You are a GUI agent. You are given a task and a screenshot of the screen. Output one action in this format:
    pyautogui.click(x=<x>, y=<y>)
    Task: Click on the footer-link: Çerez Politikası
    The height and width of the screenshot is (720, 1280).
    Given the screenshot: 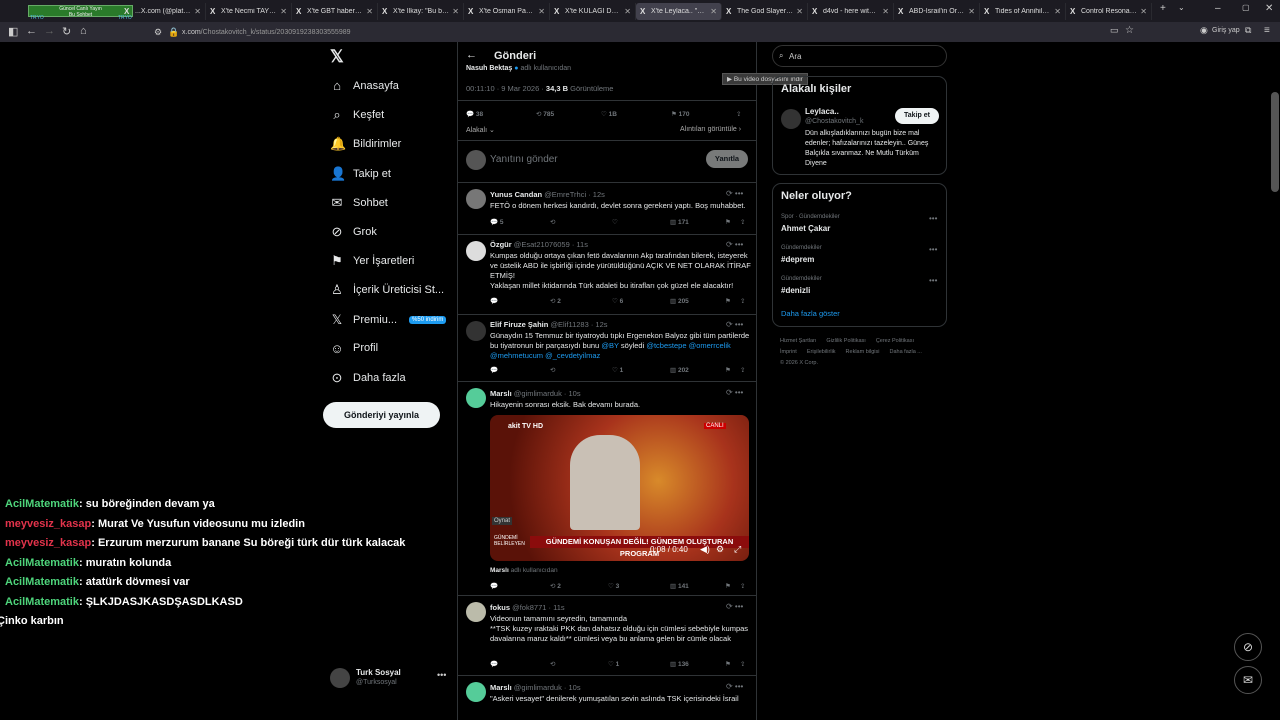 What is the action you would take?
    pyautogui.click(x=895, y=341)
    